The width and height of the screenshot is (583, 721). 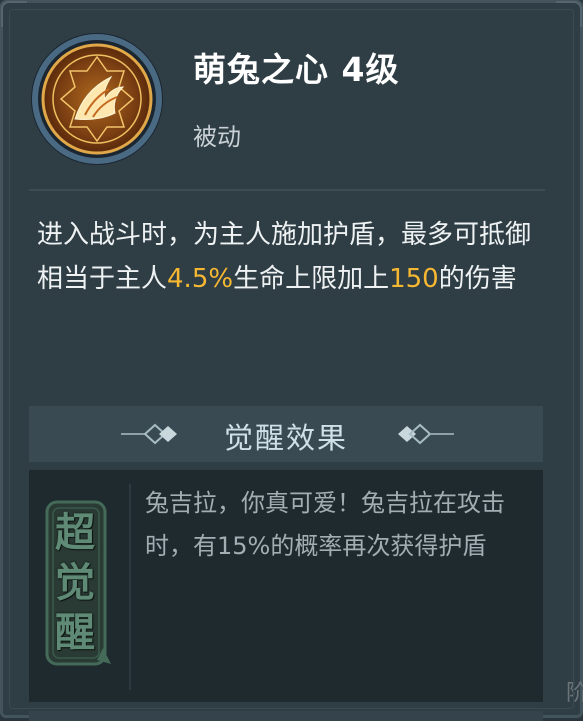 What do you see at coordinates (569, 14) in the screenshot?
I see `corner-ornament-top-right` at bounding box center [569, 14].